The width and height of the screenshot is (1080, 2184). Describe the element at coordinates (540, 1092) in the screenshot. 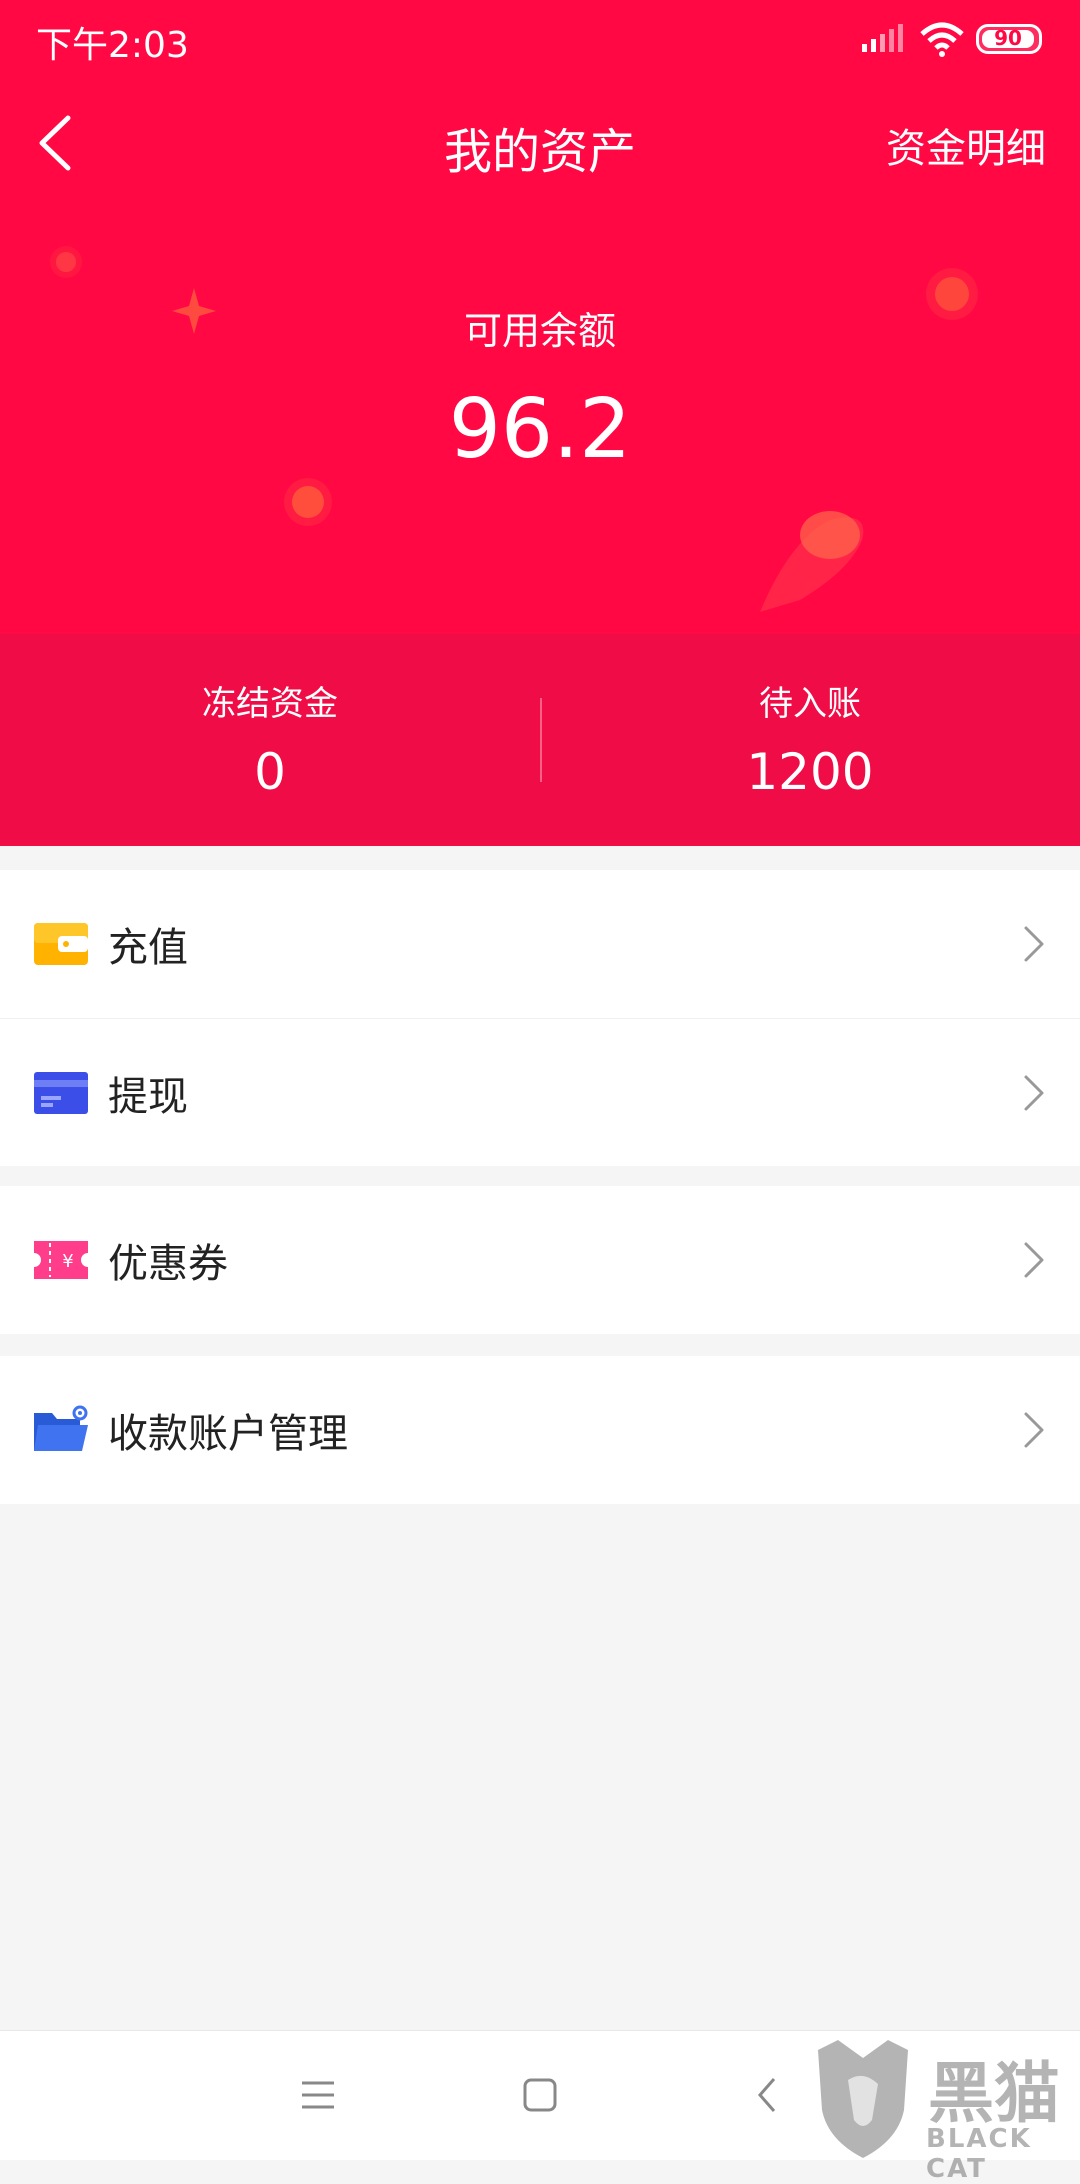

I see `menu-item-withdraw: 提现` at that location.